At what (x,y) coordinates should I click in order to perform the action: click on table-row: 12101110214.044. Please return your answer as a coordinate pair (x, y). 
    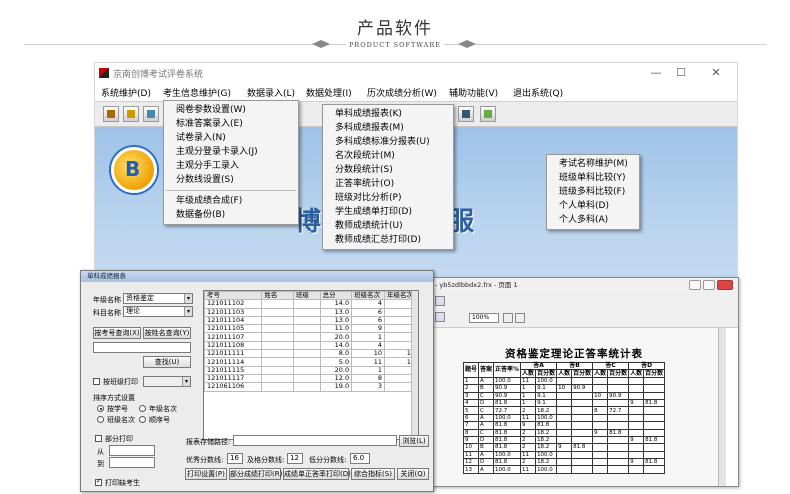
    Looking at the image, I should click on (311, 304).